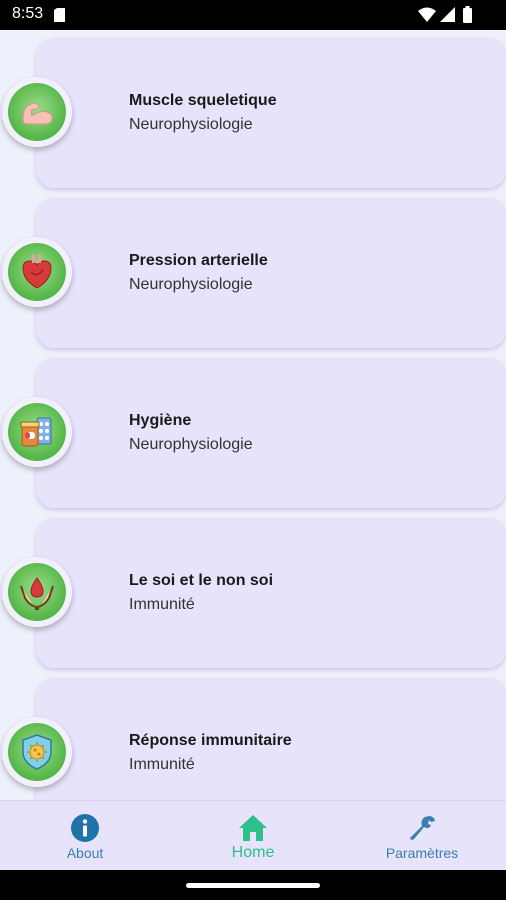 The width and height of the screenshot is (506, 900). Describe the element at coordinates (427, 14) in the screenshot. I see `wifi-icon` at that location.